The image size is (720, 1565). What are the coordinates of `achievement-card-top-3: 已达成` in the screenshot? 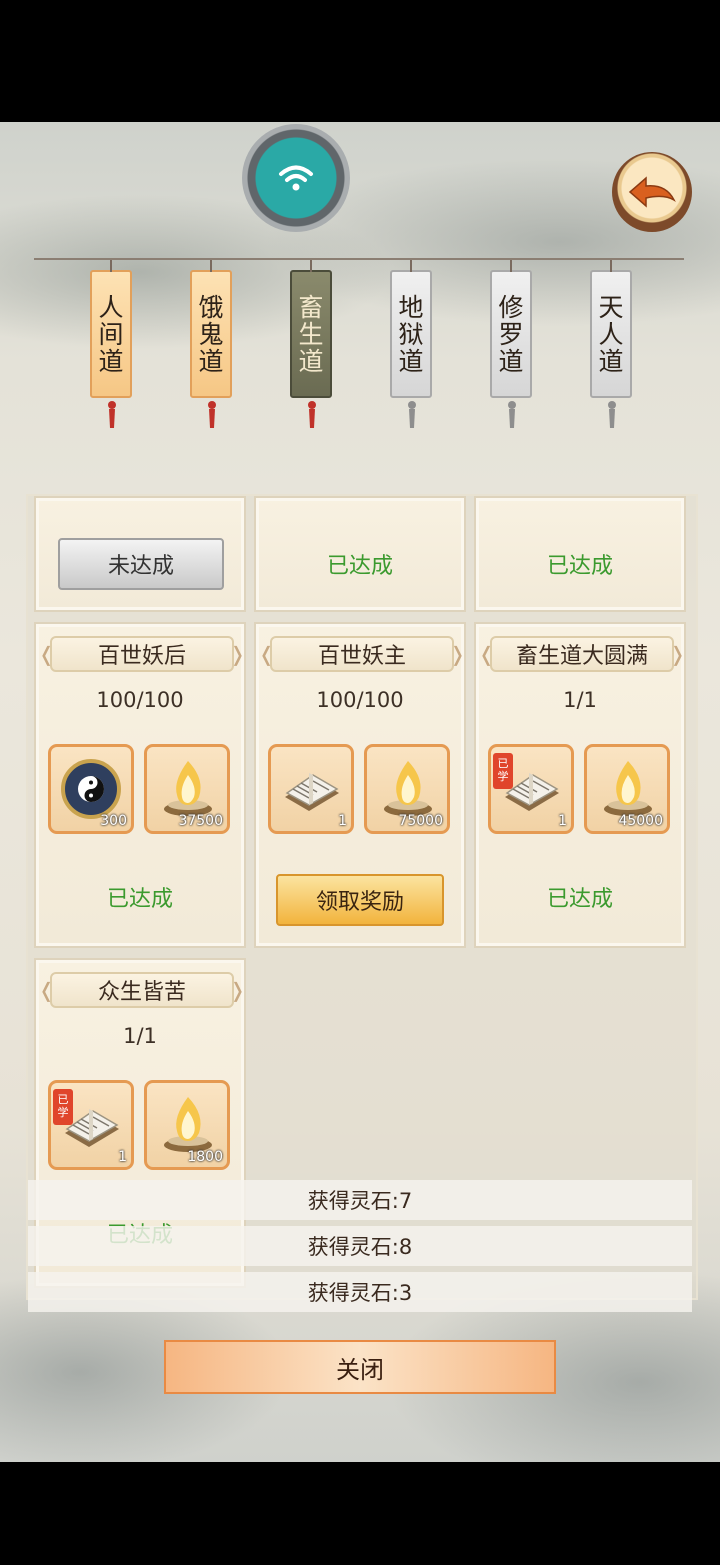 It's located at (580, 554).